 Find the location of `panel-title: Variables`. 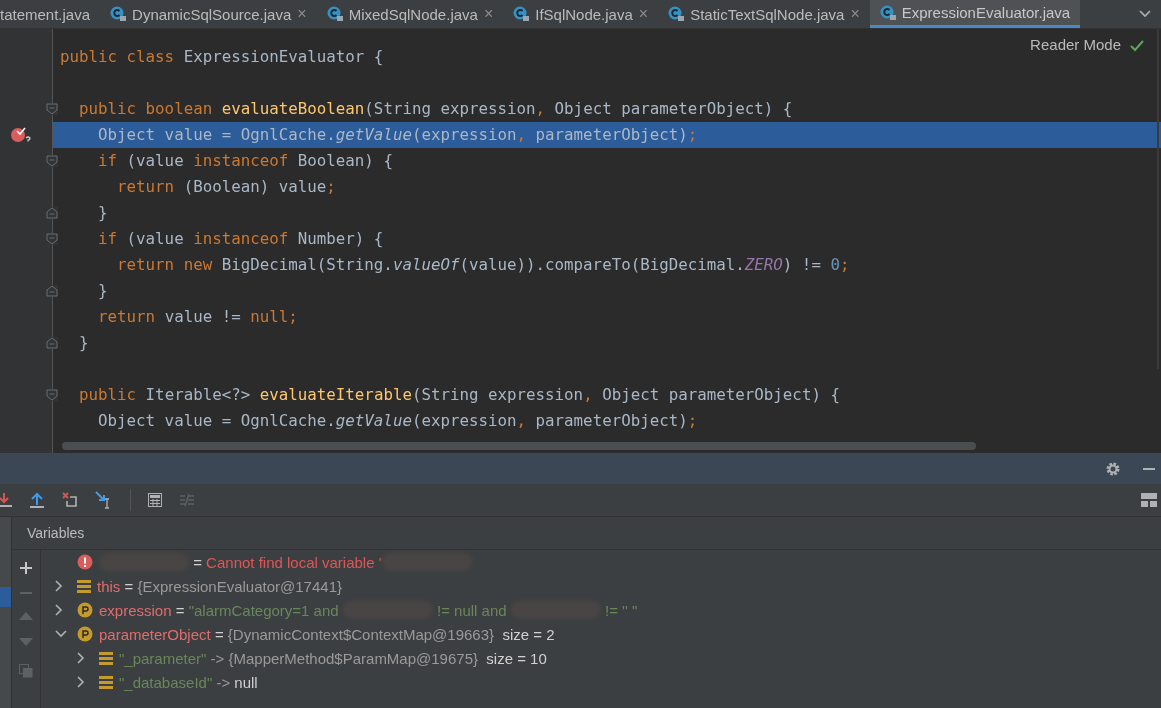

panel-title: Variables is located at coordinates (56, 533).